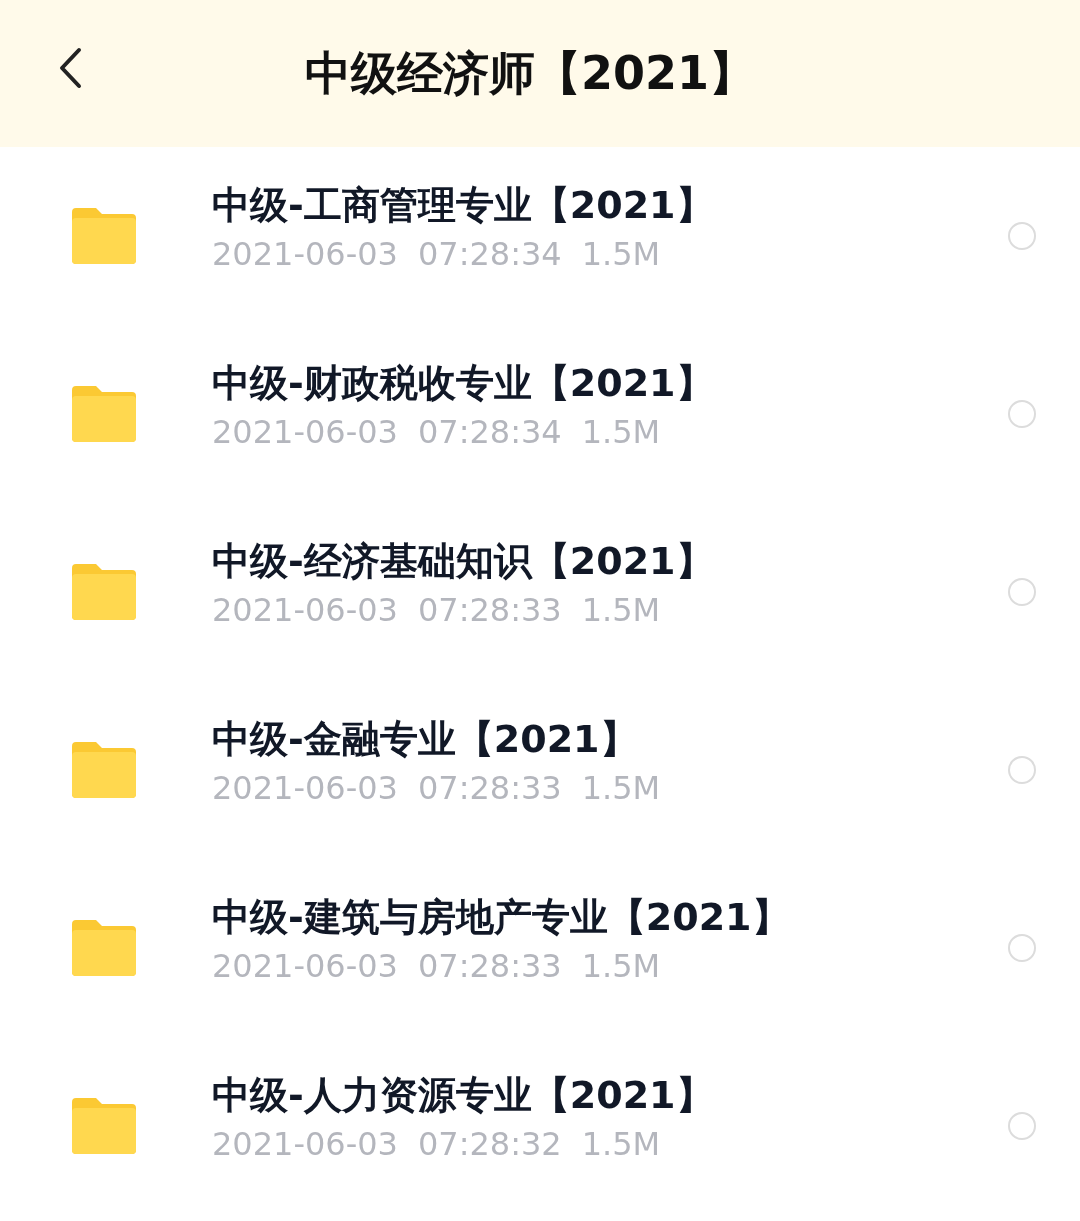 This screenshot has height=1221, width=1080. I want to click on back-icon, so click(70, 68).